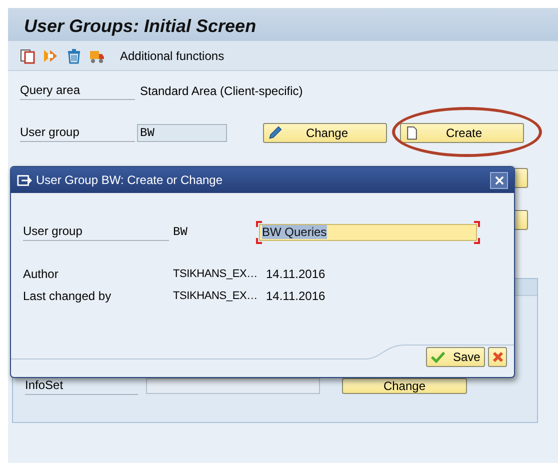 The image size is (558, 463). I want to click on cancel-button, so click(497, 357).